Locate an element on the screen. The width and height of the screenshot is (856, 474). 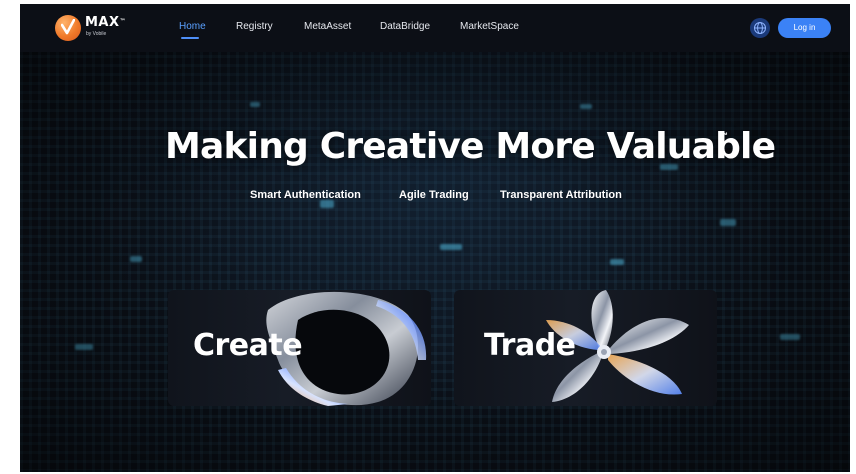
brand-trademark: ™ is located at coordinates (123, 21).